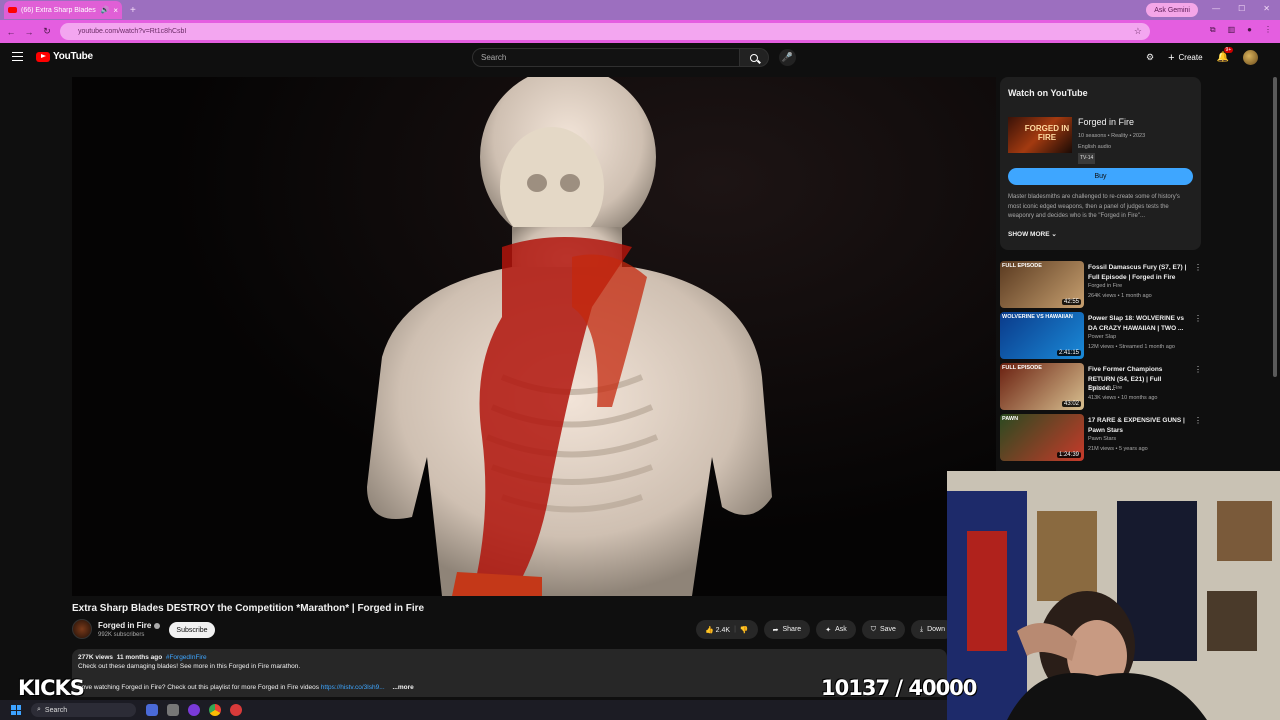 The height and width of the screenshot is (720, 1280). What do you see at coordinates (787, 57) in the screenshot?
I see `voice-search-icon: 🎤` at bounding box center [787, 57].